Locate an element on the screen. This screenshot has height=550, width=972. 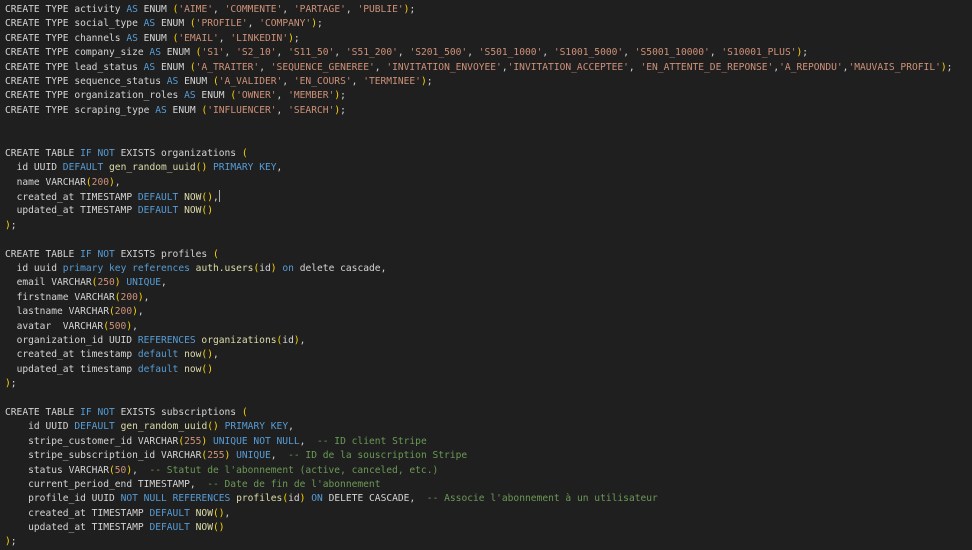
code-token: DEFAULT is located at coordinates (169, 528).